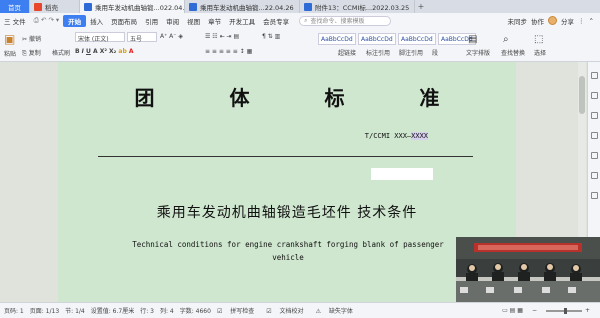  Describe the element at coordinates (291, 311) in the screenshot. I see `doc-compare-label: 文档校对` at that location.